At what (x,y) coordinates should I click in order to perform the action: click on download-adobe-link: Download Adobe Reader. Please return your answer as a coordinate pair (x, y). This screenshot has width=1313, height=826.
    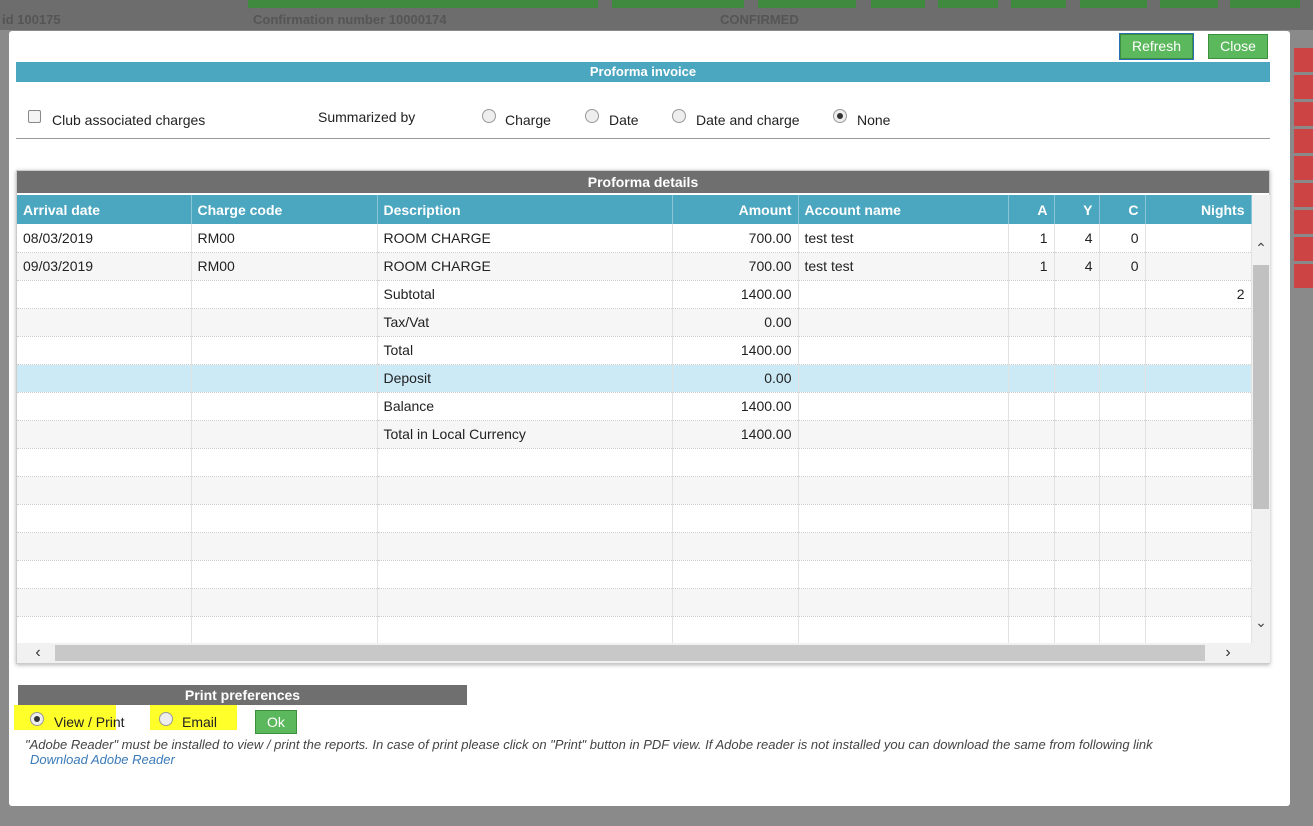
    Looking at the image, I should click on (102, 759).